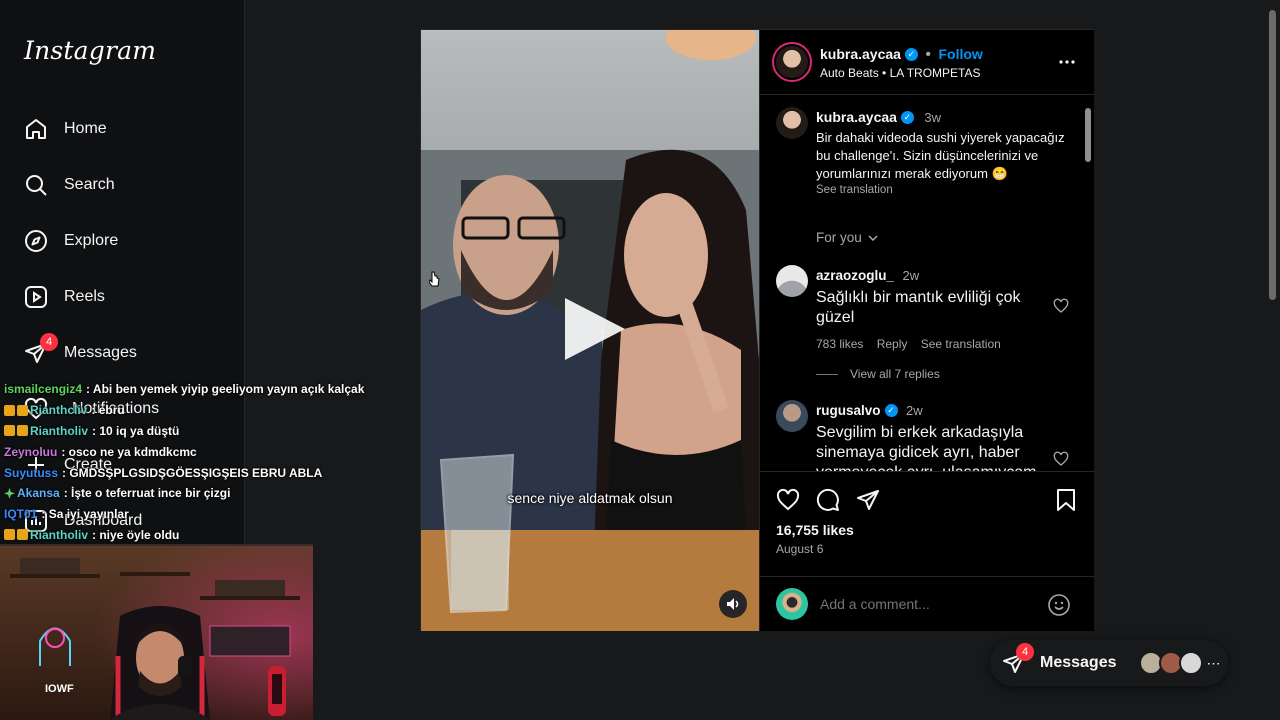  I want to click on chat-message: IQT01: Sa iyi yayınlar, so click(180, 514).